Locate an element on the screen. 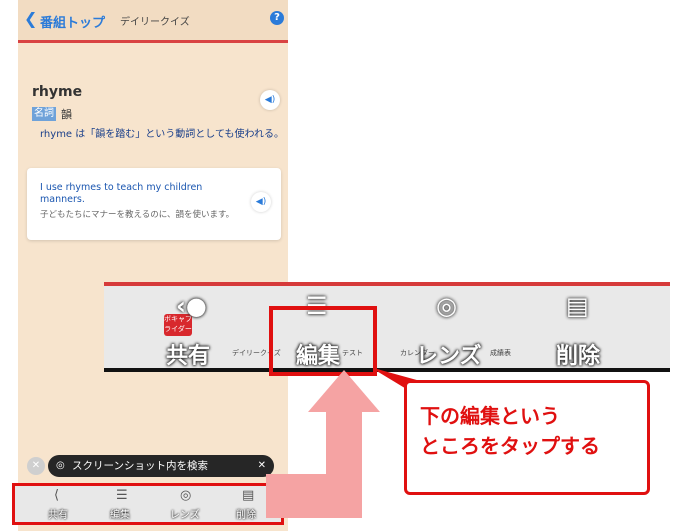  callout-line-2: ところをタップする is located at coordinates (510, 446).